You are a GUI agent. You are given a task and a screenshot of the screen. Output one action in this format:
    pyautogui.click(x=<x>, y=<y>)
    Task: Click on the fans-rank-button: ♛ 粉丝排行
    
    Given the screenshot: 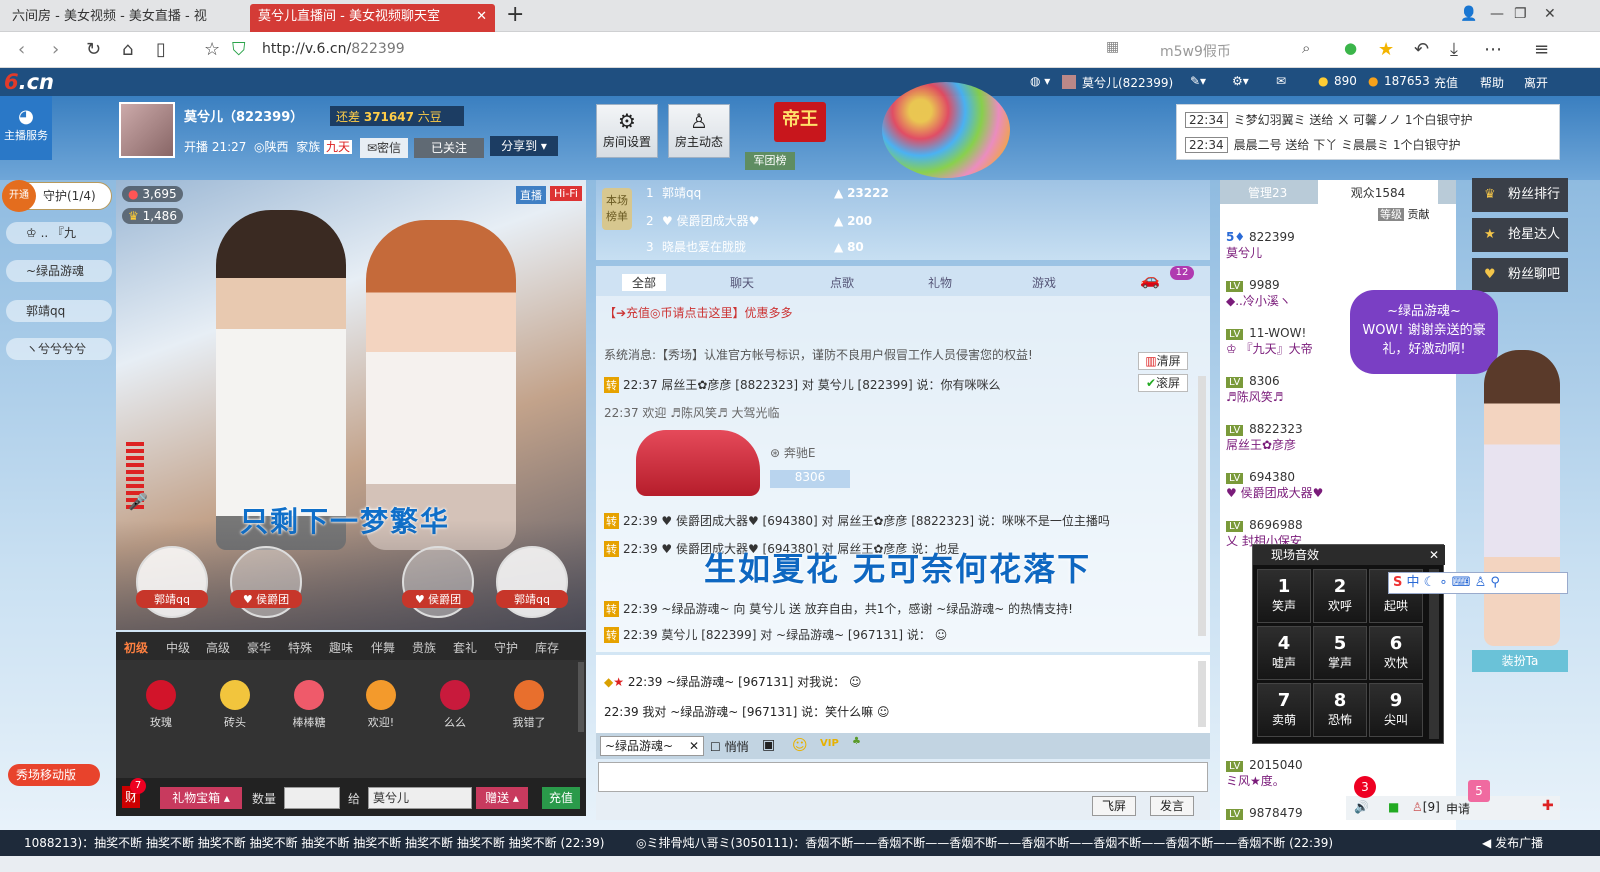 What is the action you would take?
    pyautogui.click(x=1520, y=195)
    